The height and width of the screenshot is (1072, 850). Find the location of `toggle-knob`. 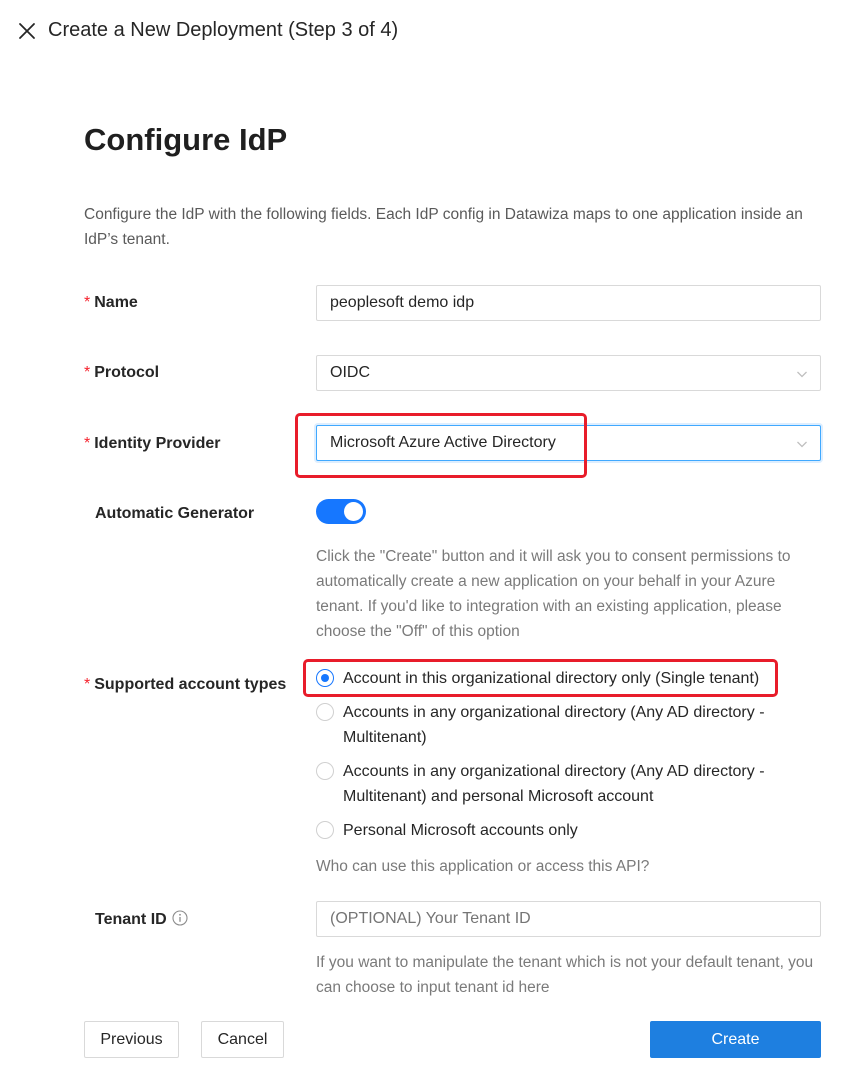

toggle-knob is located at coordinates (353, 511).